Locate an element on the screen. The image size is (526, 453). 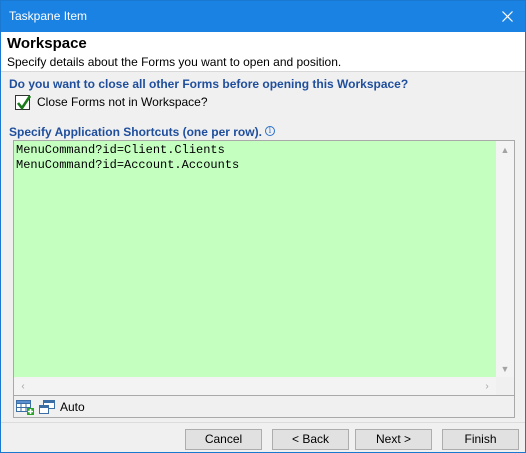
finish-button: Finish is located at coordinates (480, 439).